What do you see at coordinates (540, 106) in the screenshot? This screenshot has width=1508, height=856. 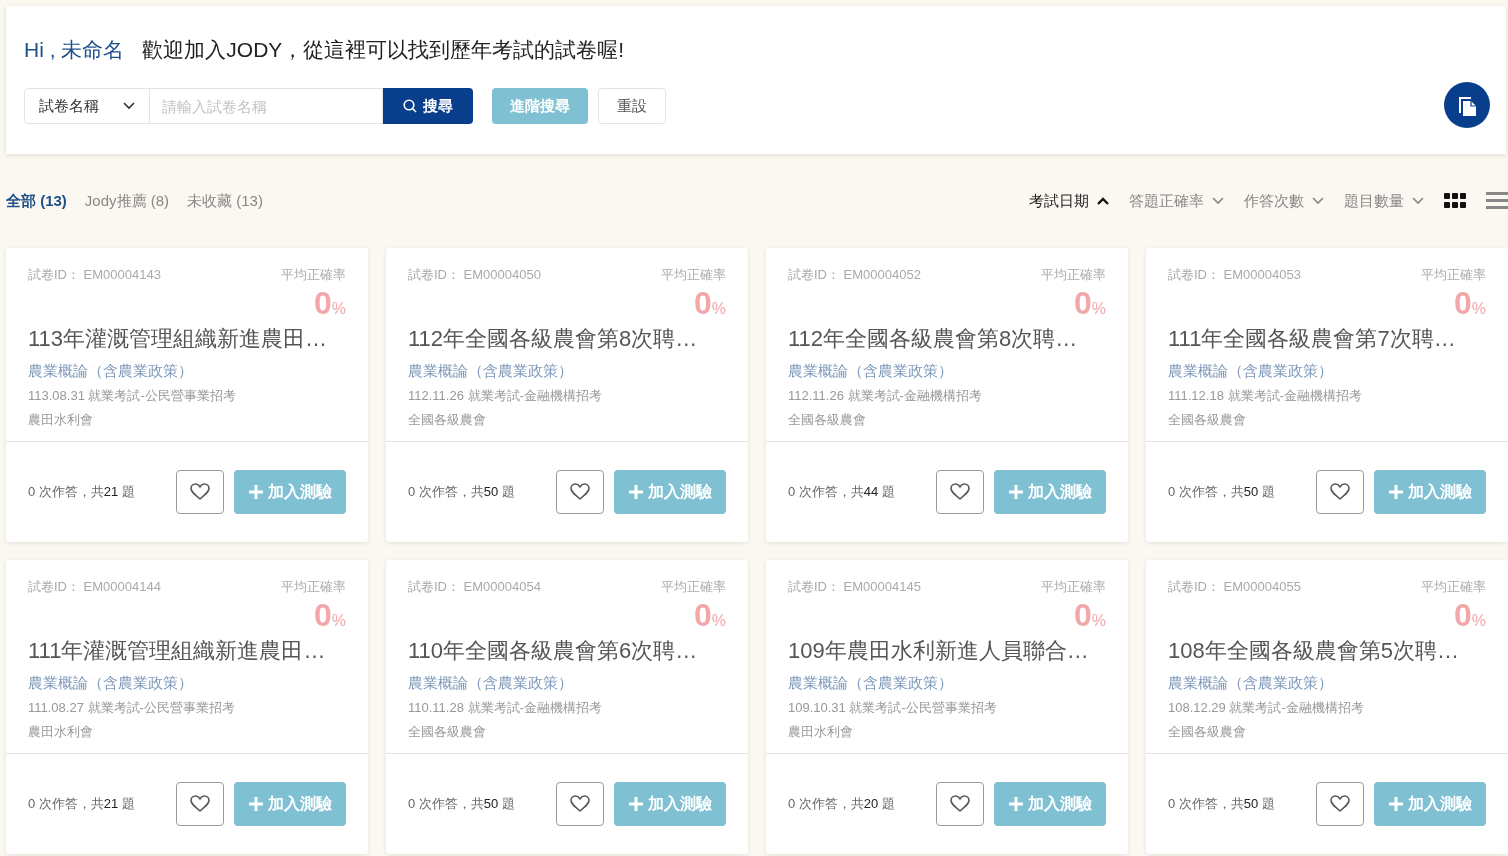 I see `advanced-search-button: 進階搜尋` at bounding box center [540, 106].